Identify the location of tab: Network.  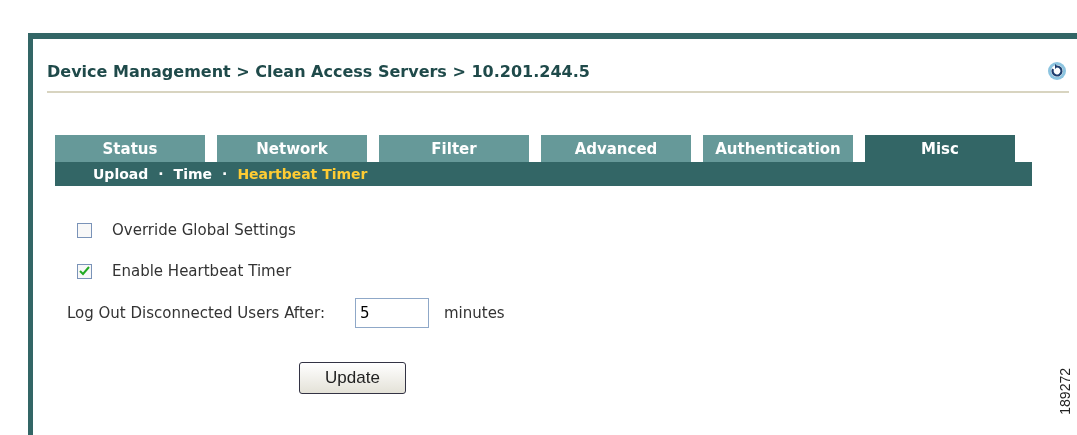
(292, 148).